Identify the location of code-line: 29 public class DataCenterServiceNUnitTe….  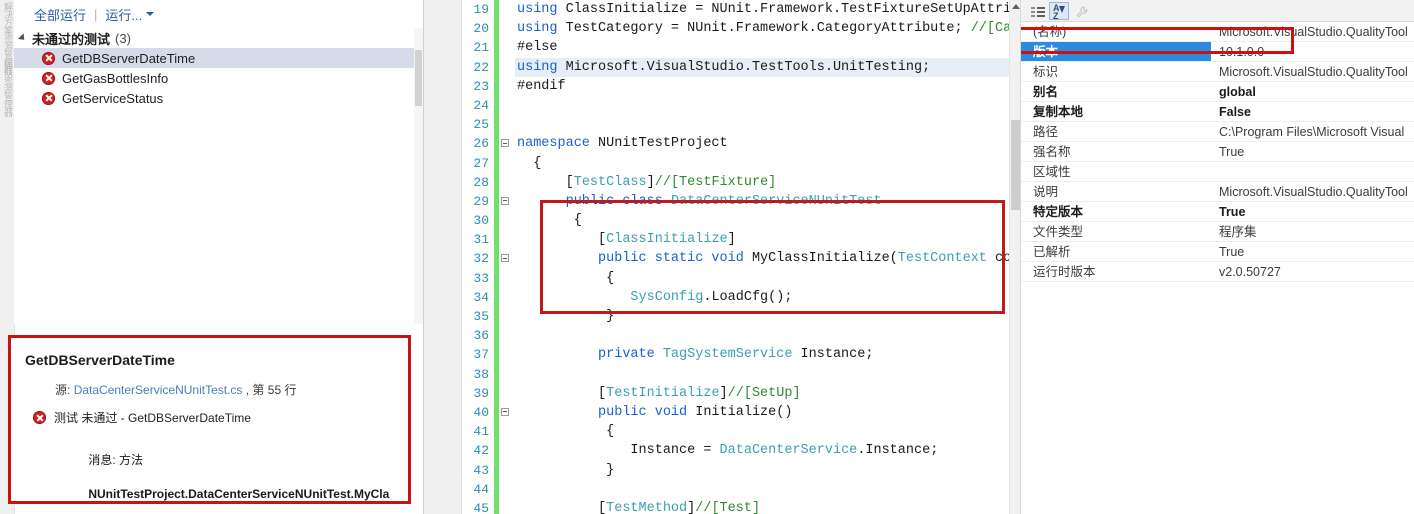
(741, 201).